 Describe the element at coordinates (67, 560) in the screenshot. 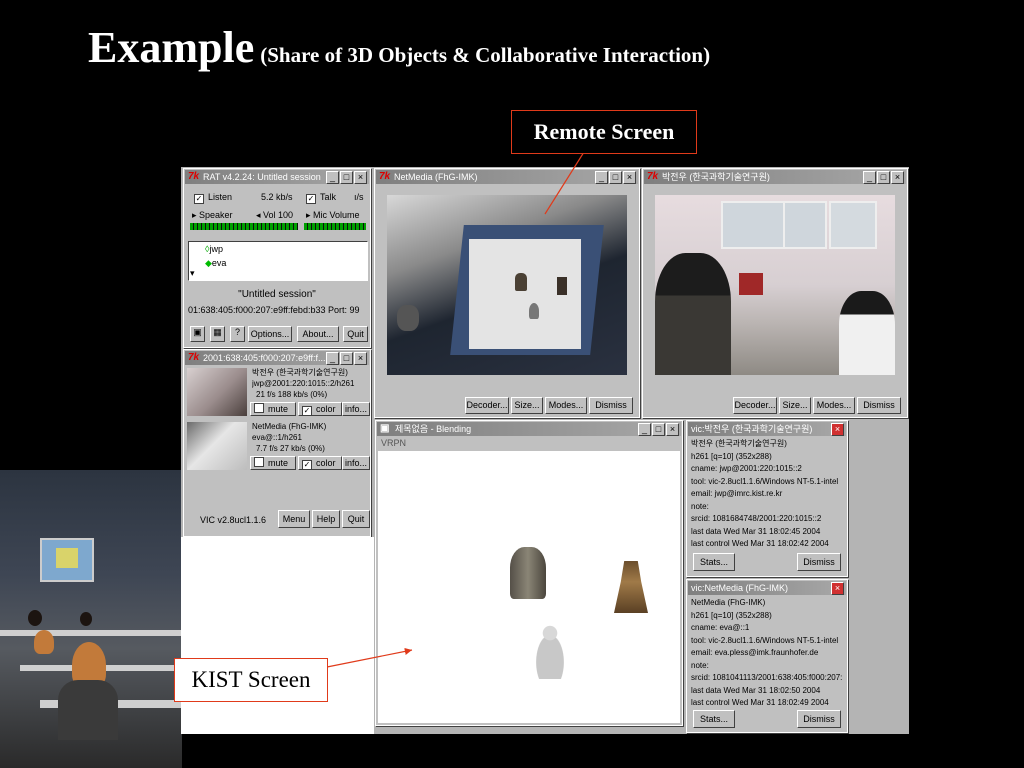

I see `projection-screen` at that location.